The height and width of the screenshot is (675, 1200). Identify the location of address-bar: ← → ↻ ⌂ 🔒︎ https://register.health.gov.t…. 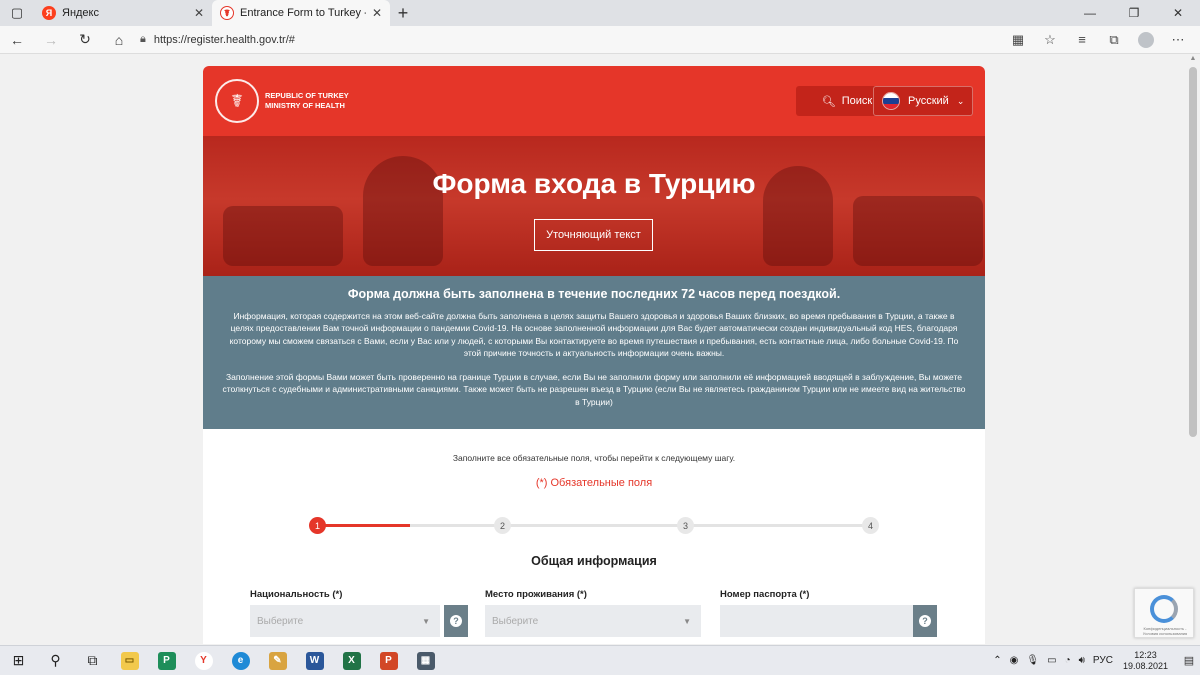
(600, 40).